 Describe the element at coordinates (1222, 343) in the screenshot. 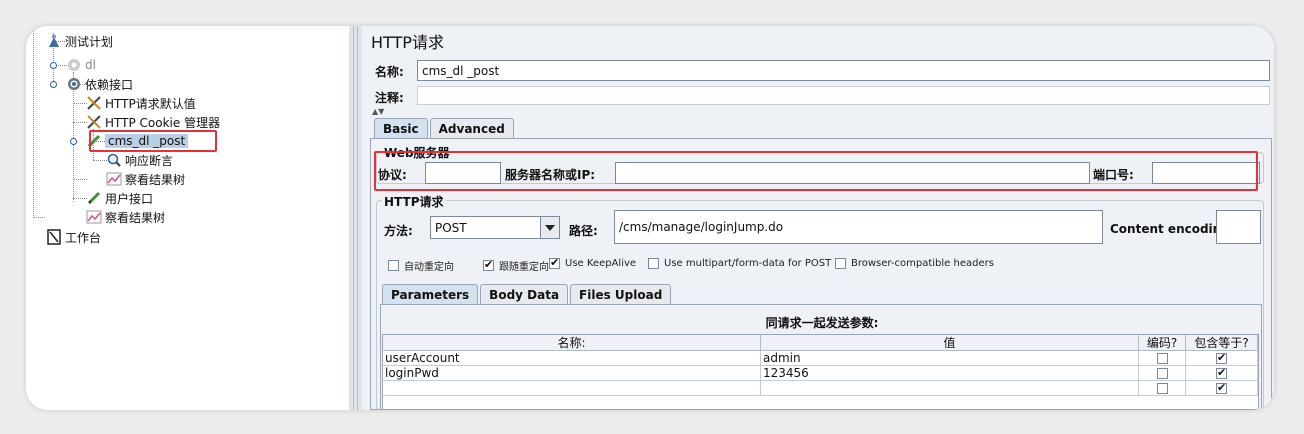

I see `column-header-include-equals: 包含等于?` at that location.